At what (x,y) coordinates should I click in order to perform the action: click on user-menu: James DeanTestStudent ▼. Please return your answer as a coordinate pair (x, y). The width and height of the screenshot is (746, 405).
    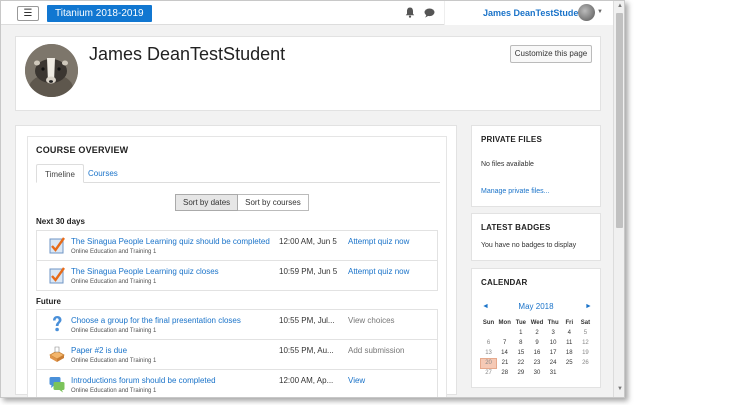
    Looking at the image, I should click on (528, 13).